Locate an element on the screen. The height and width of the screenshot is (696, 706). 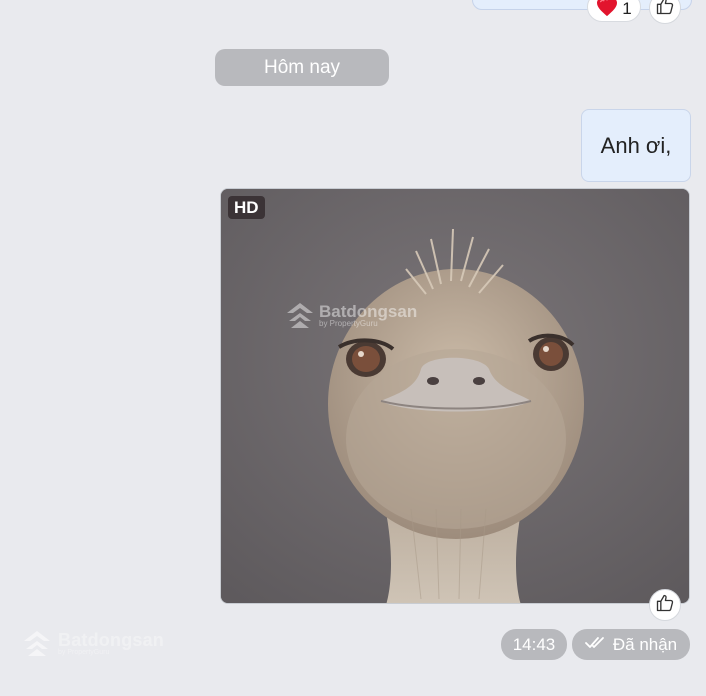
double-check-icon is located at coordinates (594, 645).